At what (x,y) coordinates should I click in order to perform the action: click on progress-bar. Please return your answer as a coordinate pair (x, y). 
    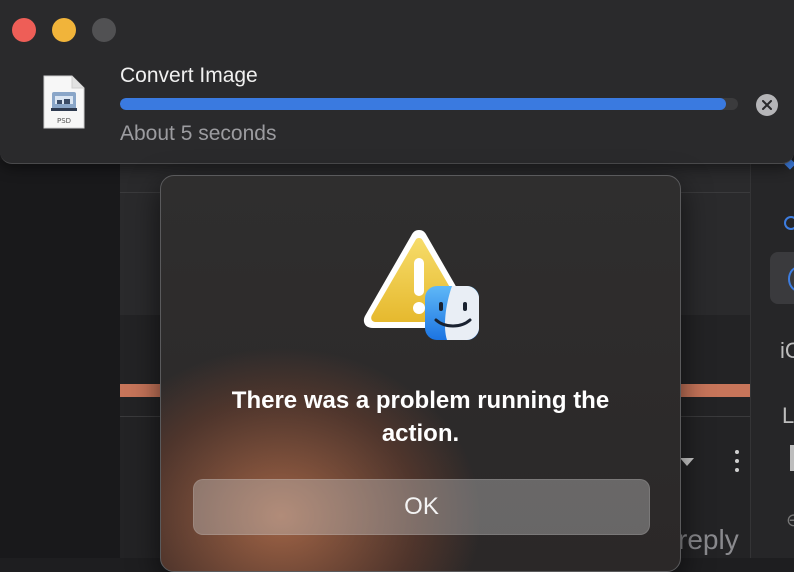
    Looking at the image, I should click on (429, 104).